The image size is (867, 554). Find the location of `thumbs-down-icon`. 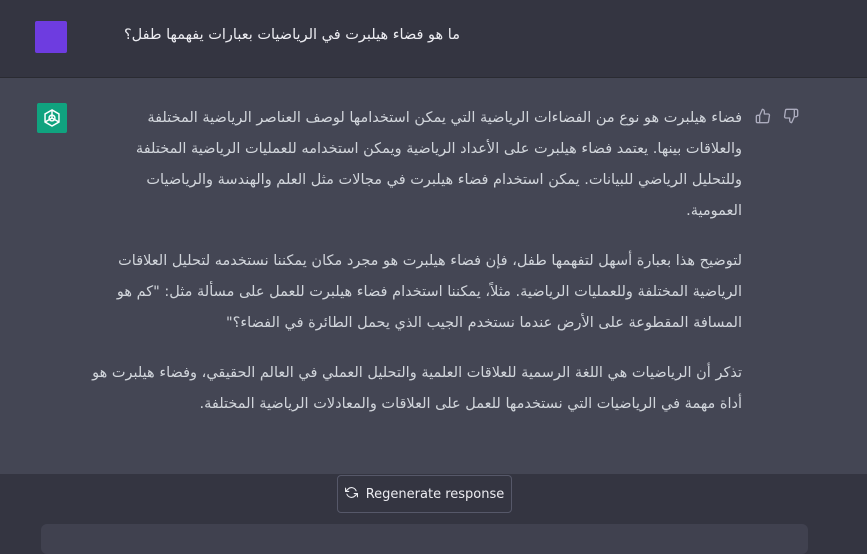

thumbs-down-icon is located at coordinates (791, 116).